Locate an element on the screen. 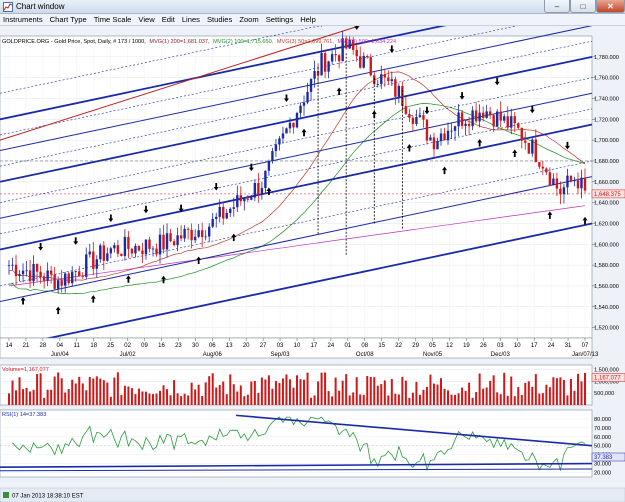  status-bar-background is located at coordinates (312, 494).